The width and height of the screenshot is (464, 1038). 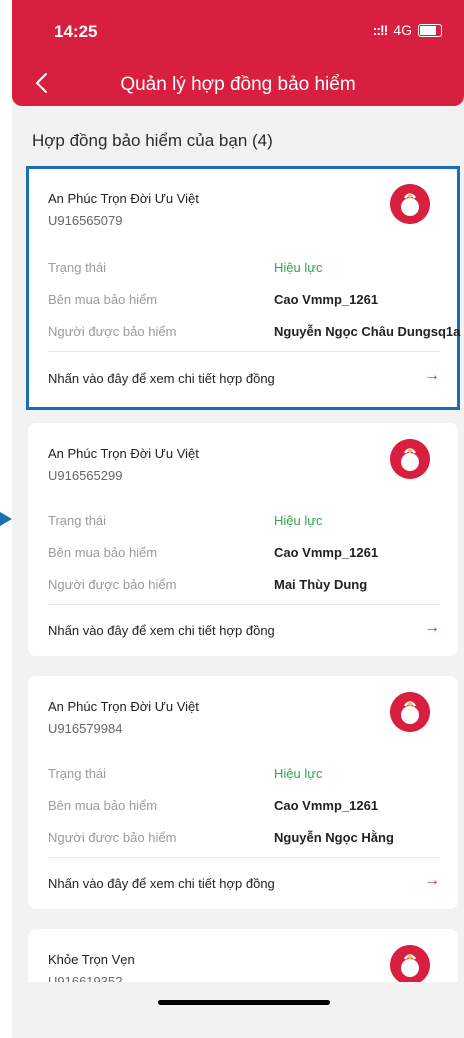 What do you see at coordinates (76, 31) in the screenshot?
I see `status-time: 14:25` at bounding box center [76, 31].